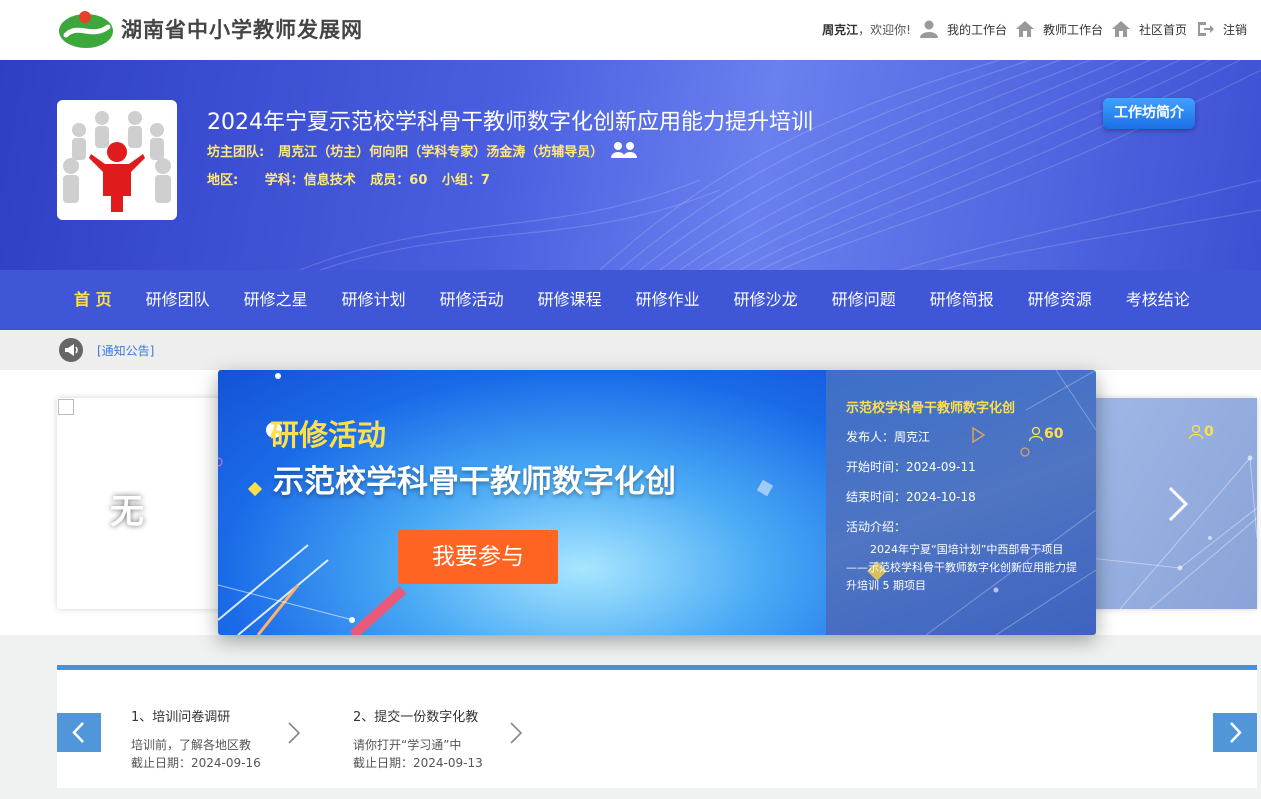 The height and width of the screenshot is (799, 1261). I want to click on activity-intro-label: 活动介绍：, so click(876, 527).